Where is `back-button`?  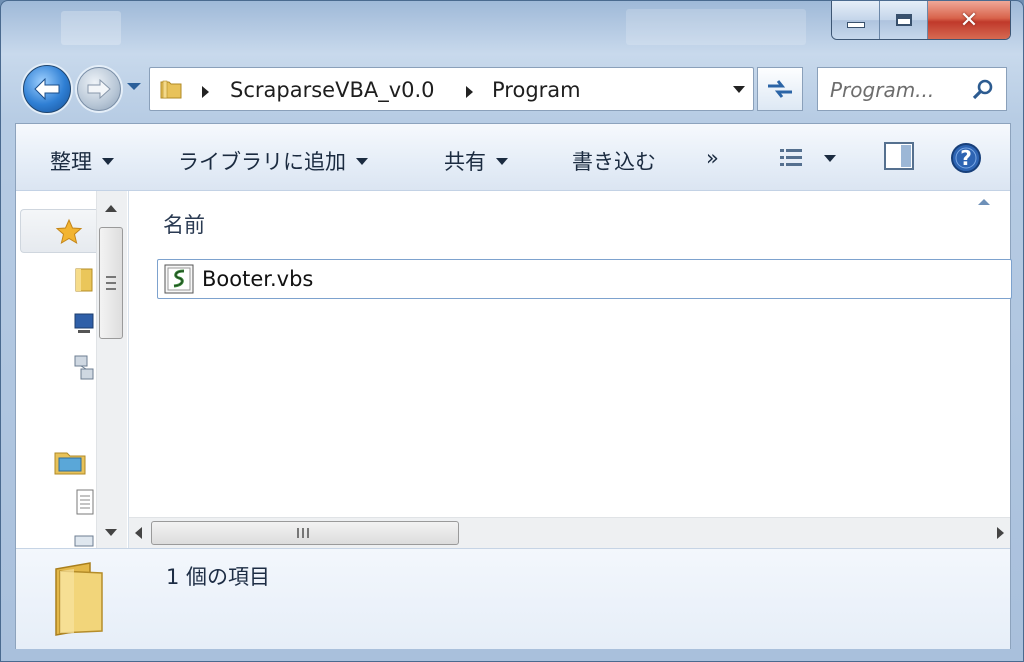
back-button is located at coordinates (47, 89).